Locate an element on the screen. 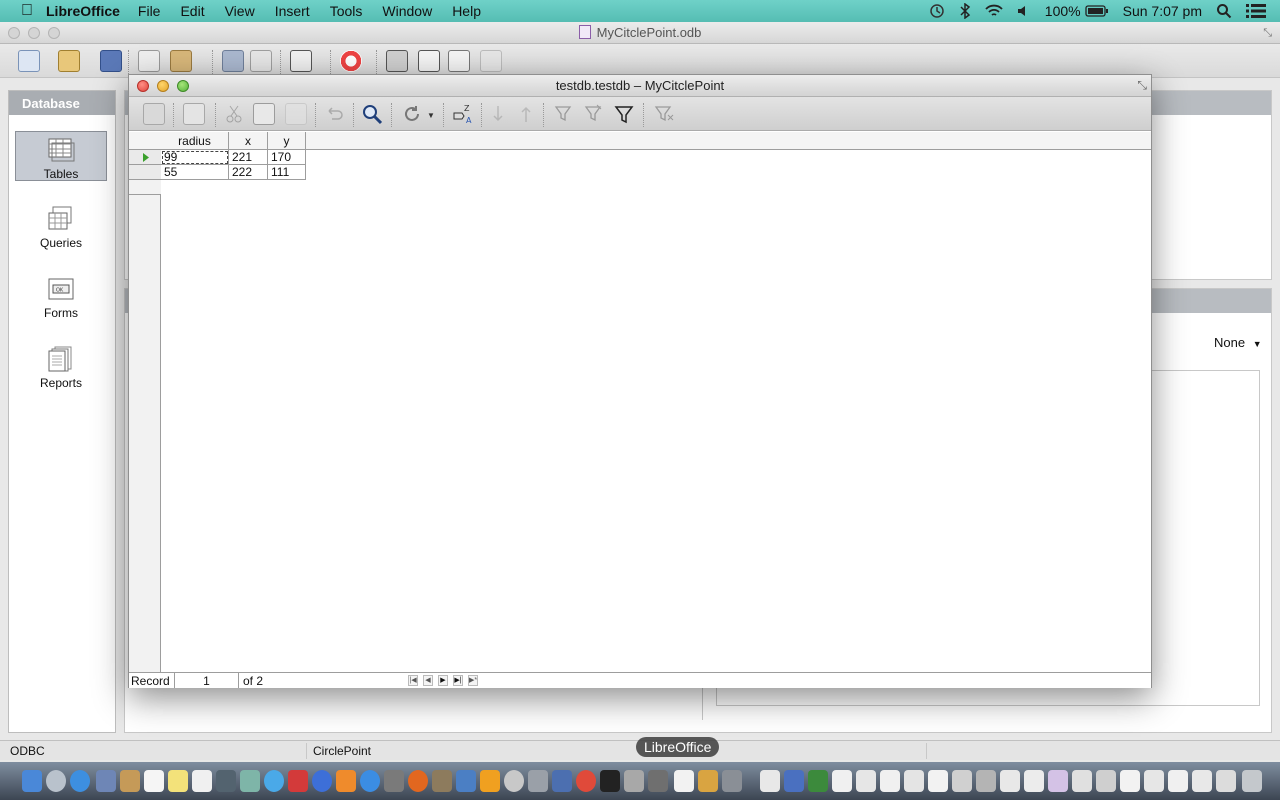 This screenshot has height=800, width=1280. safari-icon is located at coordinates (80, 781).